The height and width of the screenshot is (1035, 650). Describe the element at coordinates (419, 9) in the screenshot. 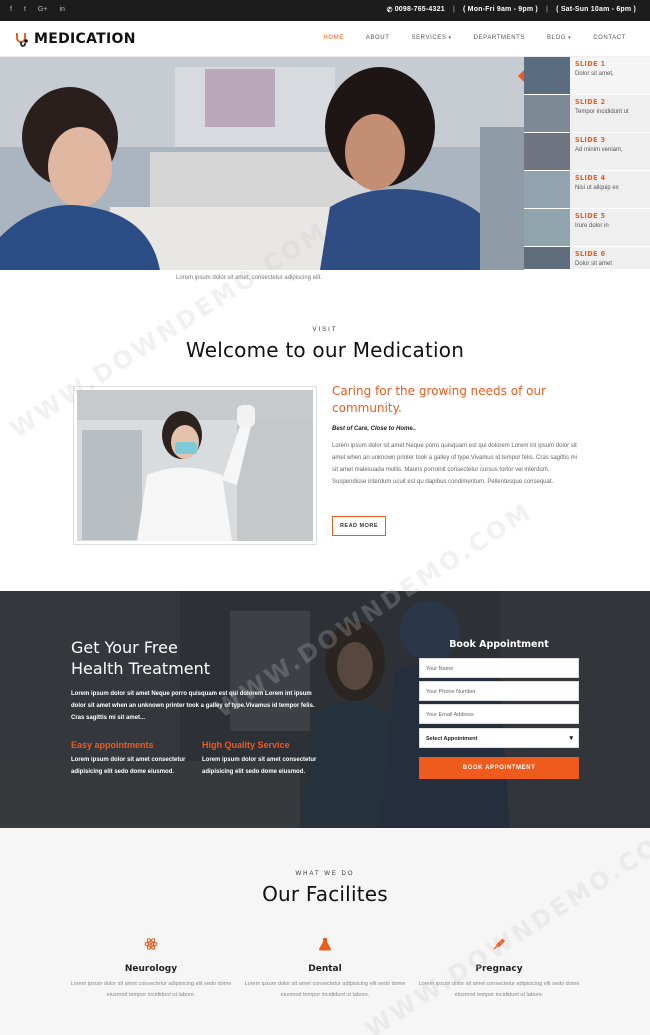

I see `phone-number: 0098-765-4321` at that location.